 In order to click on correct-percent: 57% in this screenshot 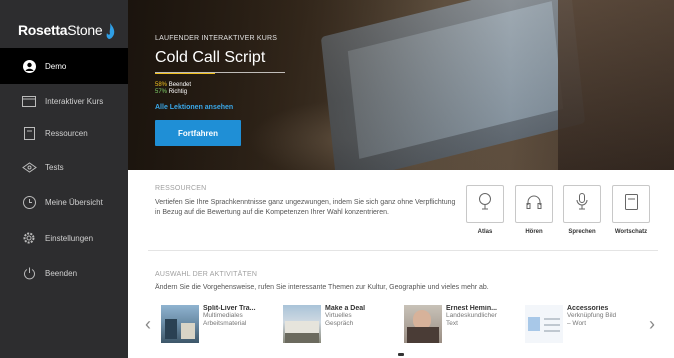, I will do `click(161, 92)`.